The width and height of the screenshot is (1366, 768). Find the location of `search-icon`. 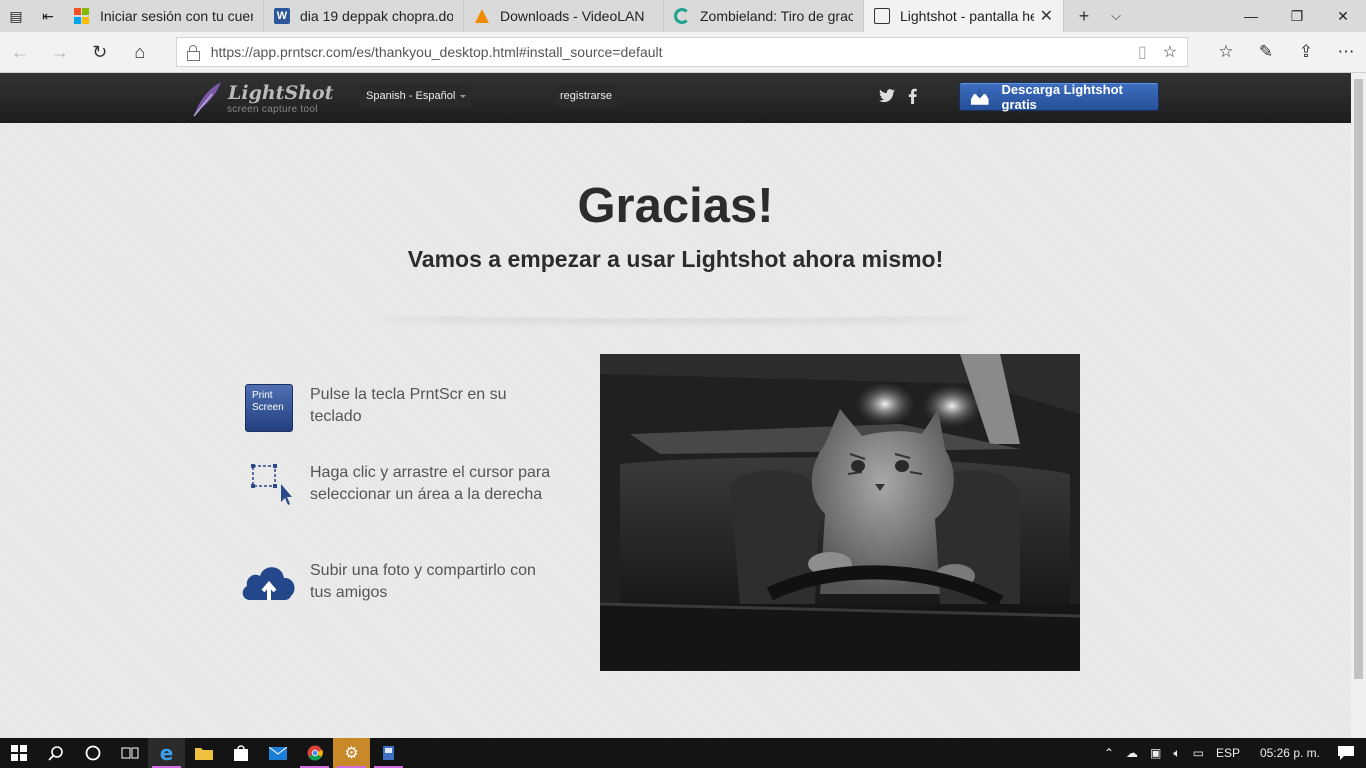

search-icon is located at coordinates (55, 753).